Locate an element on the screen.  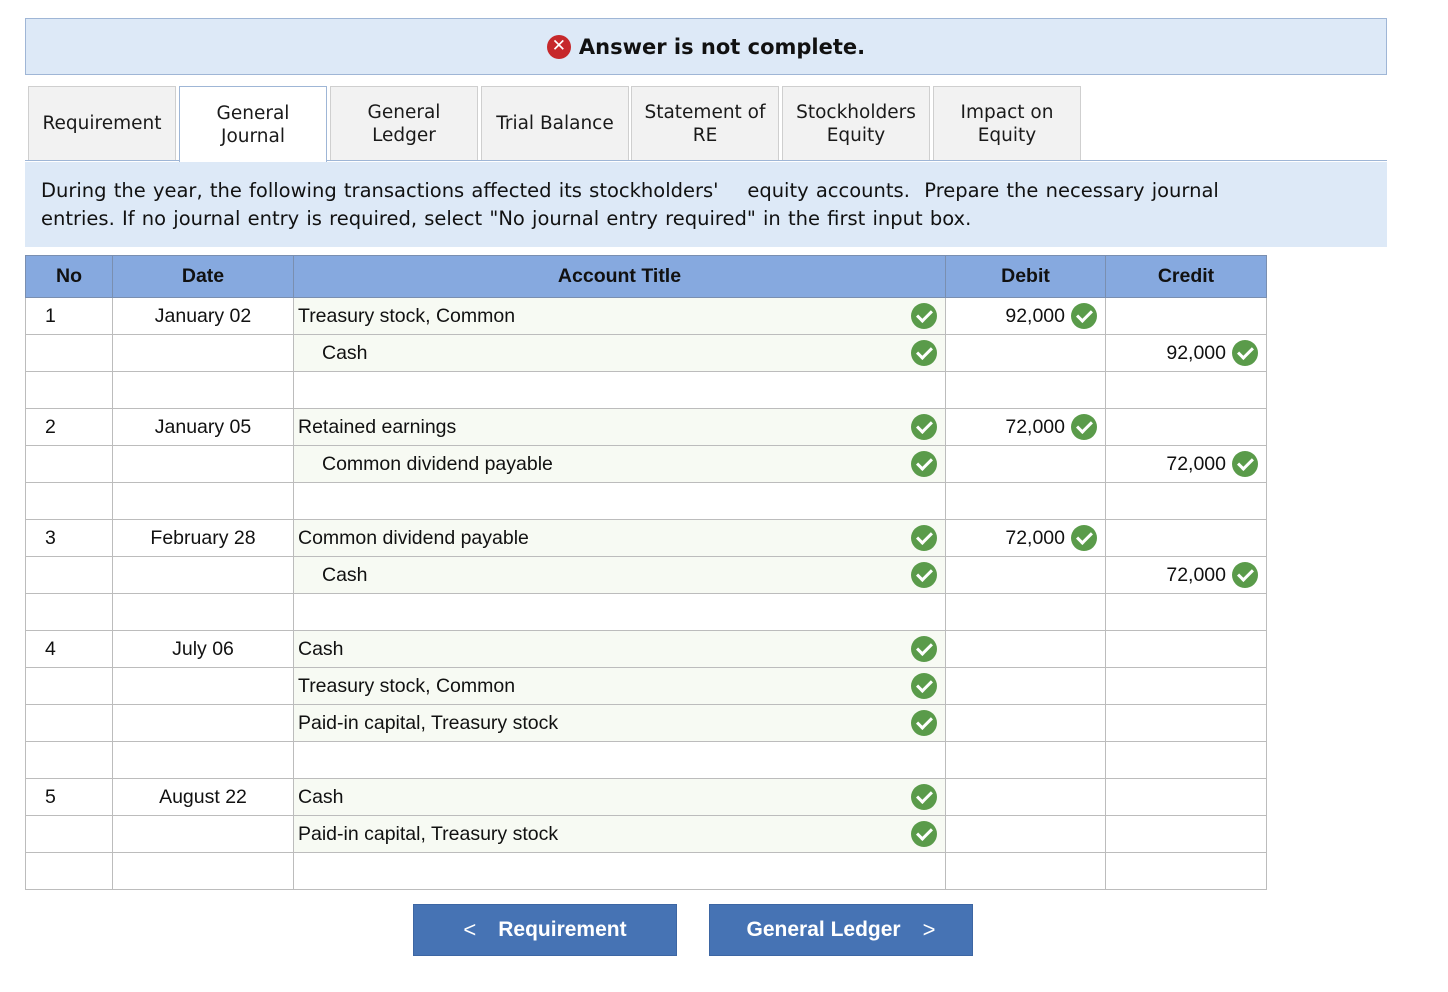
date-select: August 22 is located at coordinates (203, 797).